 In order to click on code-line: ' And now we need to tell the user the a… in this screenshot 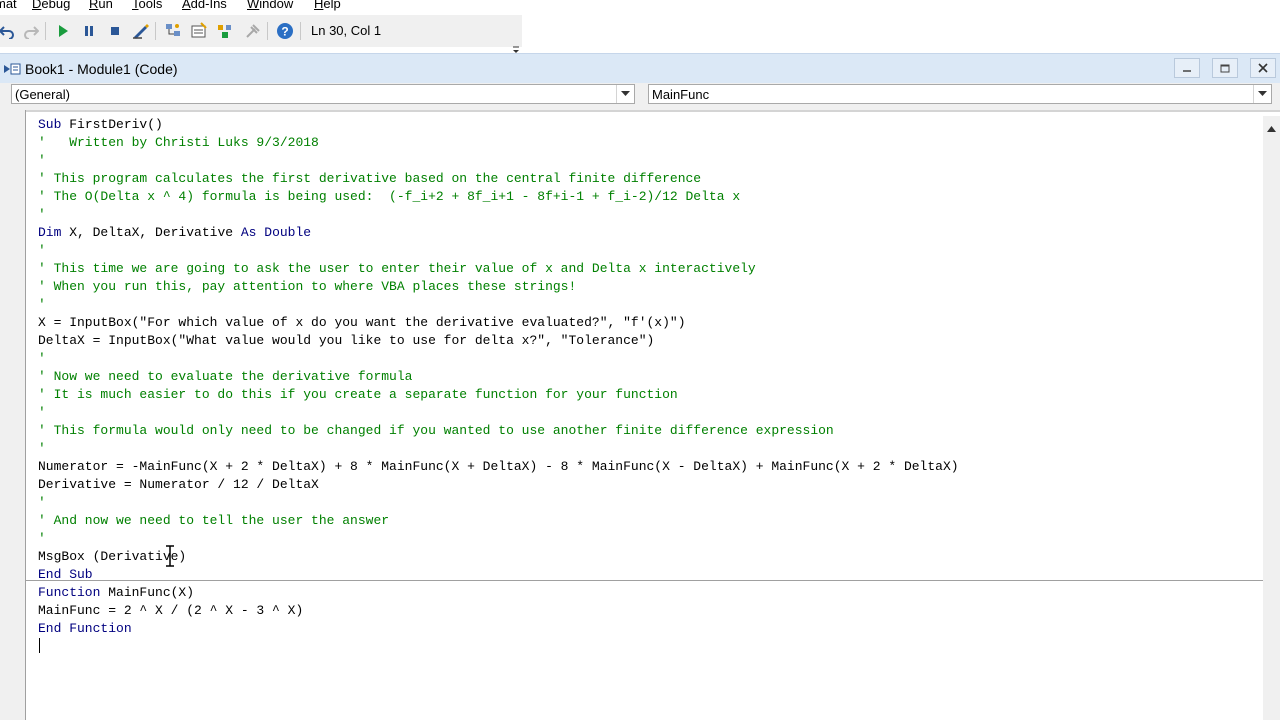, I will do `click(213, 521)`.